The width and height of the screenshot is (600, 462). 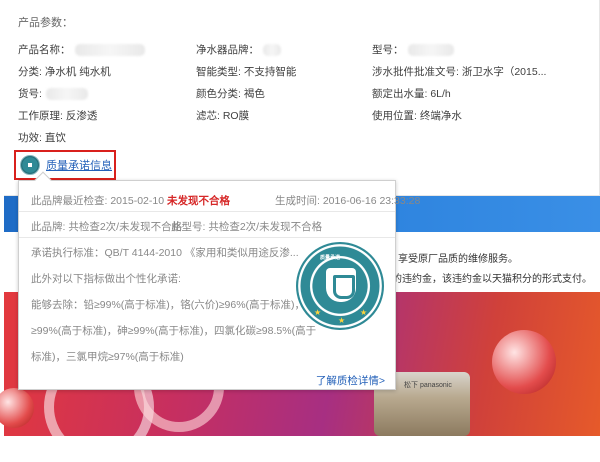 What do you see at coordinates (238, 49) in the screenshot?
I see `param-brand: 净水器品牌：` at bounding box center [238, 49].